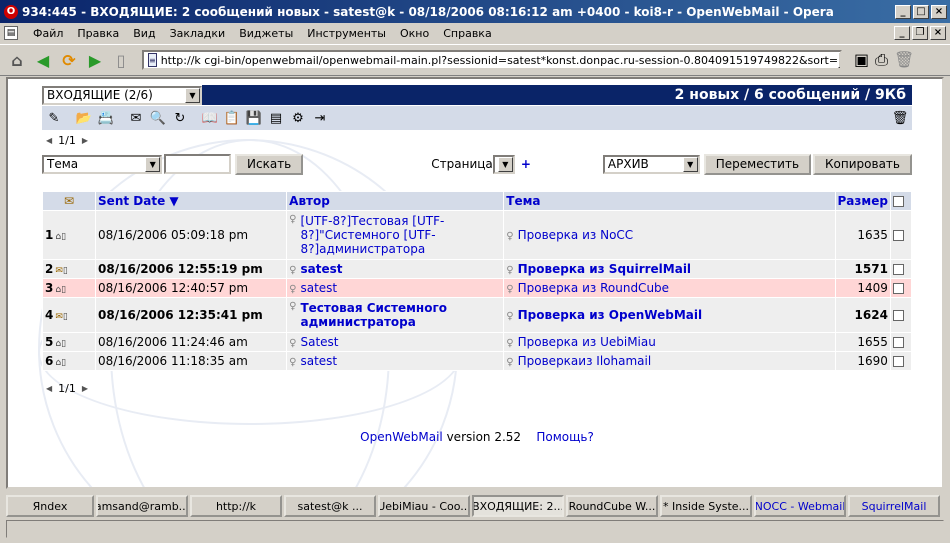 This screenshot has width=950, height=543. Describe the element at coordinates (585, 361) in the screenshot. I see `row-subject: Проверкаиз Ilohamail` at that location.